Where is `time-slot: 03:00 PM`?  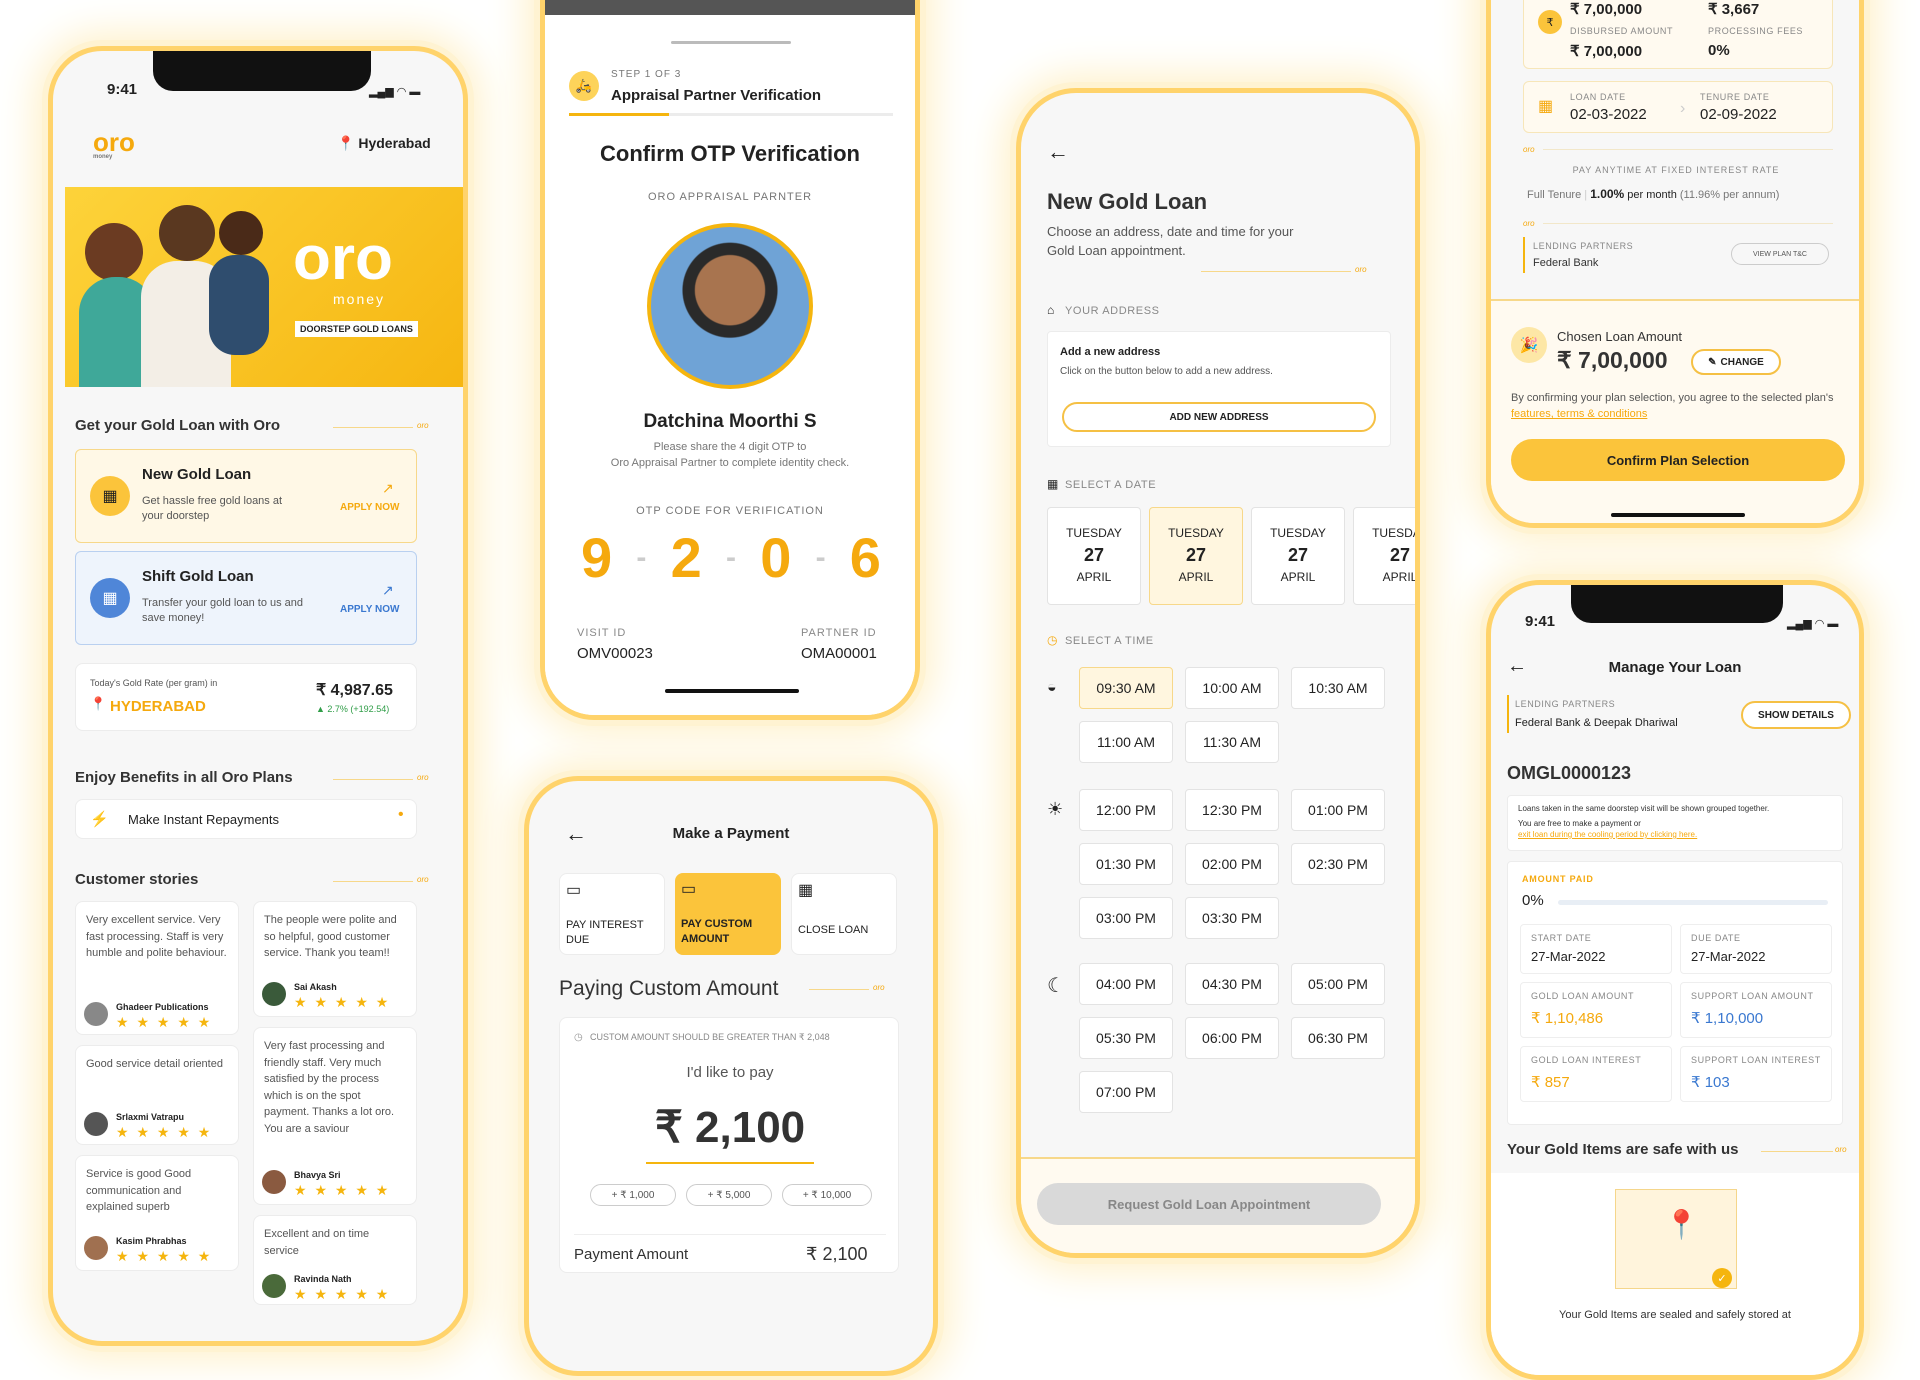
time-slot: 03:00 PM is located at coordinates (1126, 918).